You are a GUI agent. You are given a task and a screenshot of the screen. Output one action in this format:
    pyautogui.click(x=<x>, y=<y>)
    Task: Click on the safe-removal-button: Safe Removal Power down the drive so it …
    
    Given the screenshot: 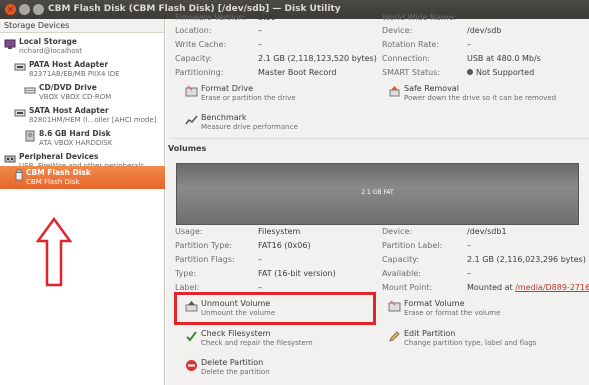 What is the action you would take?
    pyautogui.click(x=488, y=95)
    